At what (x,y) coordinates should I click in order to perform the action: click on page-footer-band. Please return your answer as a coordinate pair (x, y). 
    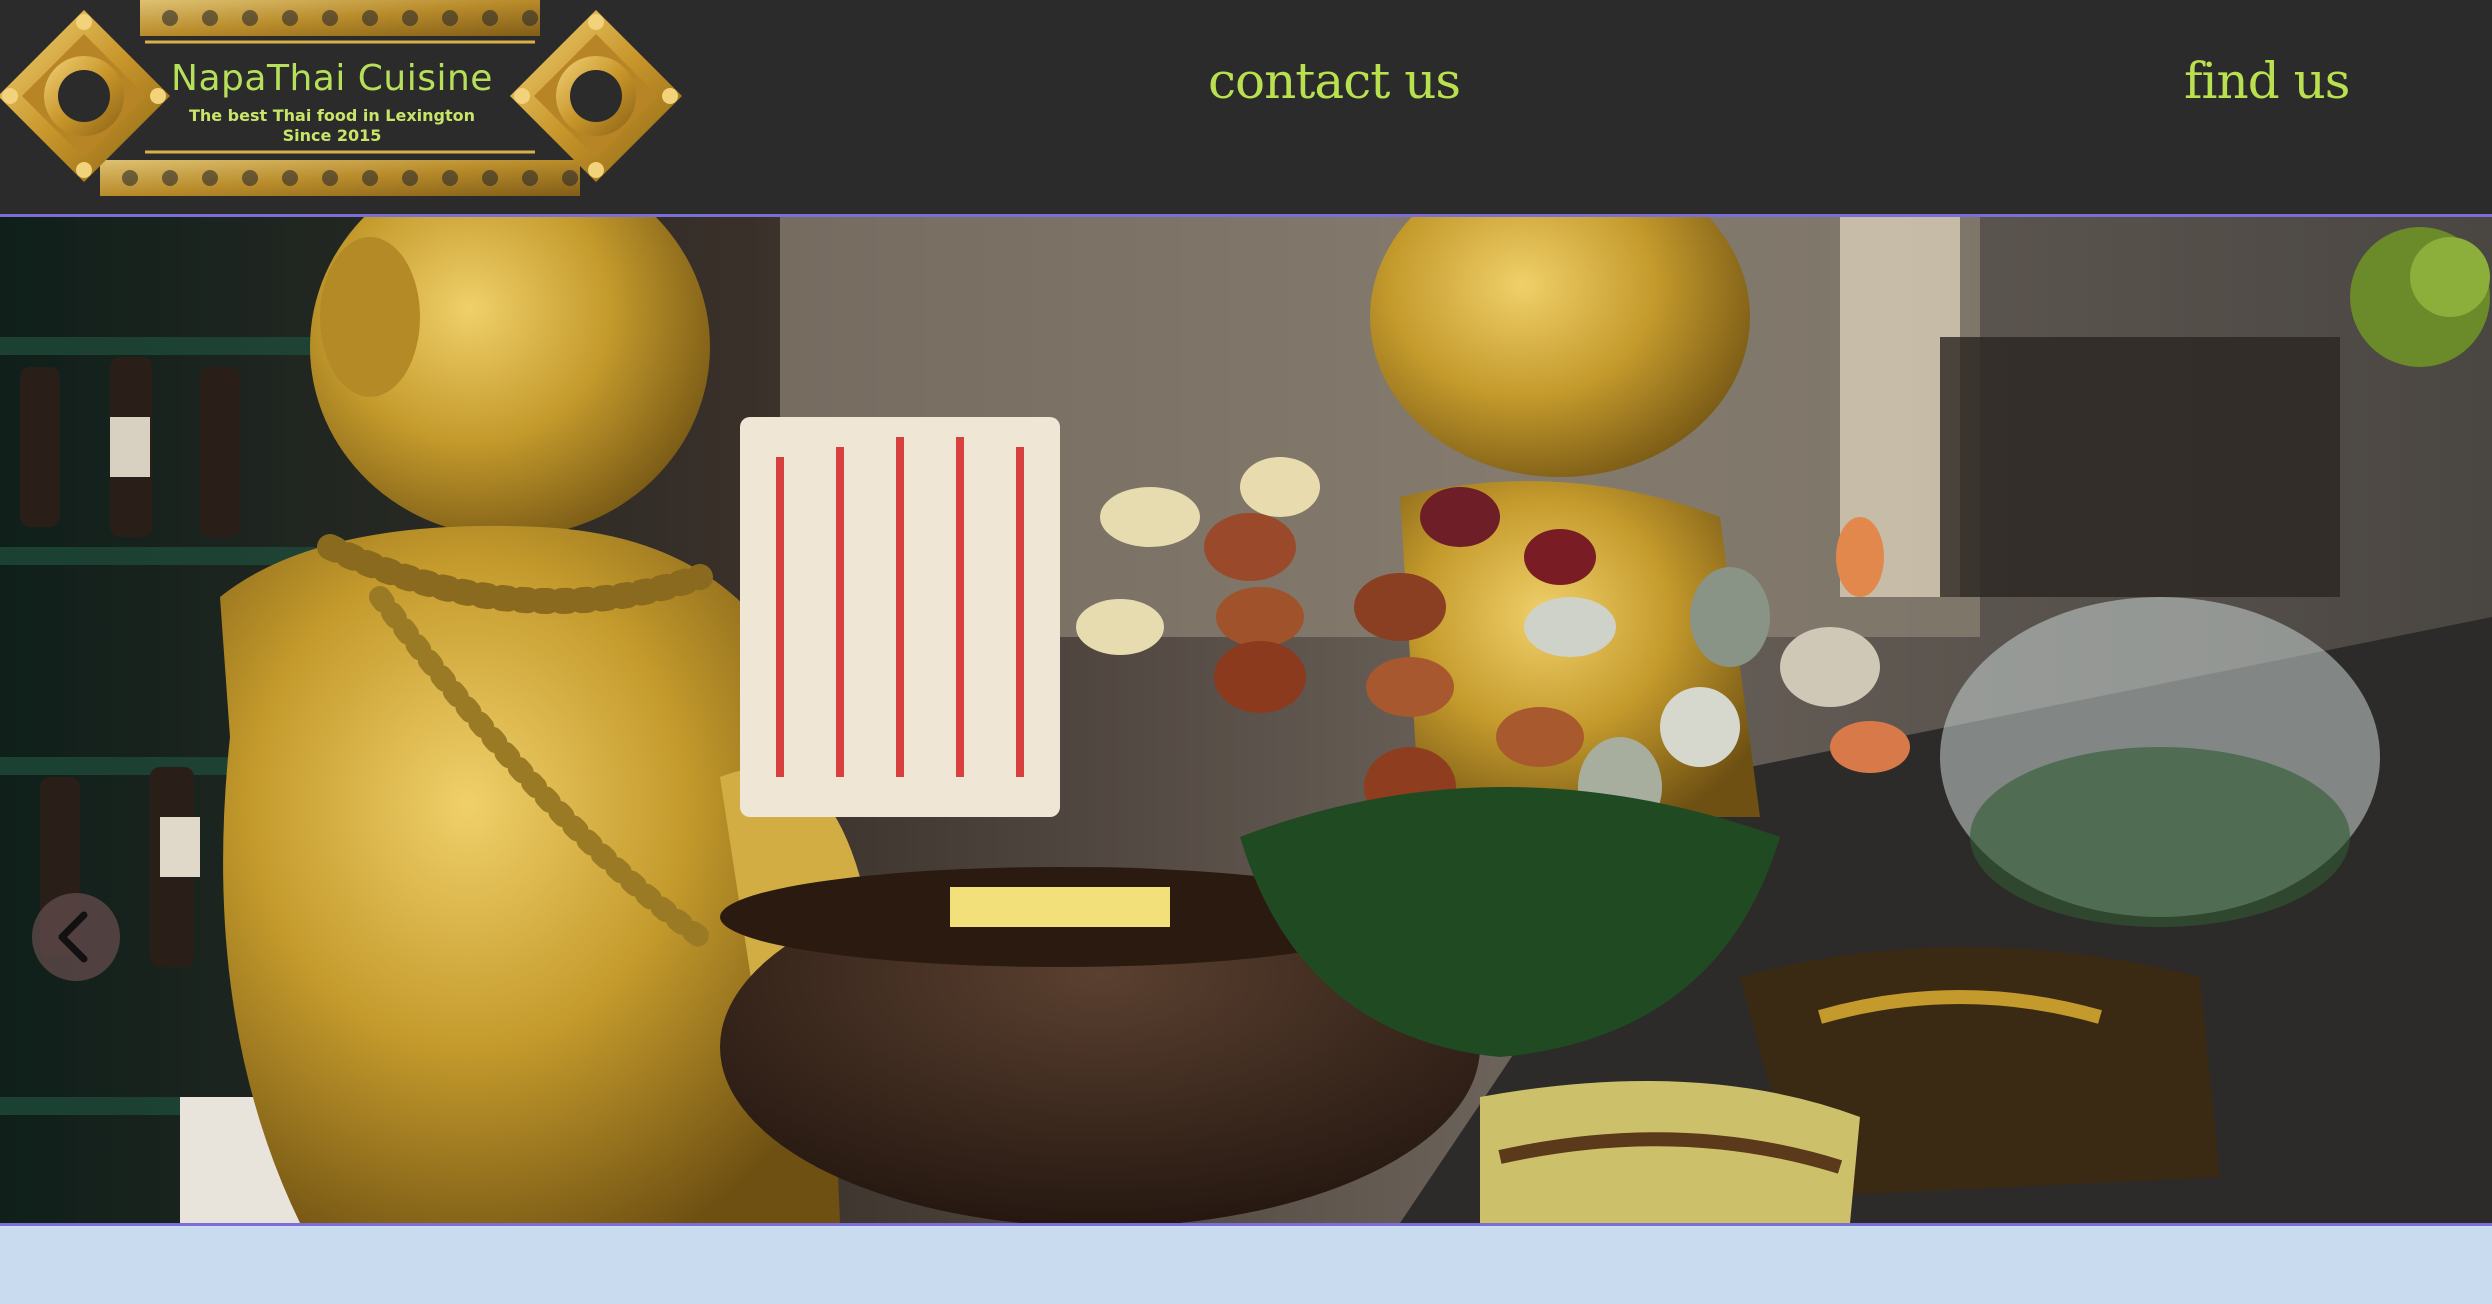
    Looking at the image, I should click on (1246, 1265).